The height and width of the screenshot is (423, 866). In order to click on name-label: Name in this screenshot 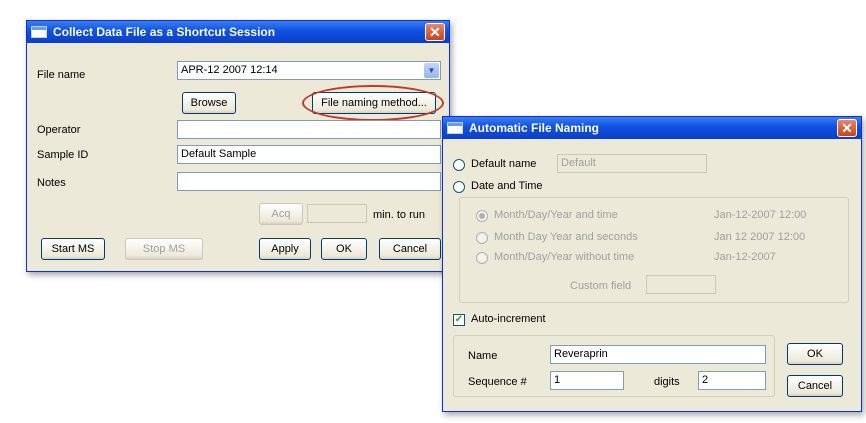, I will do `click(483, 356)`.